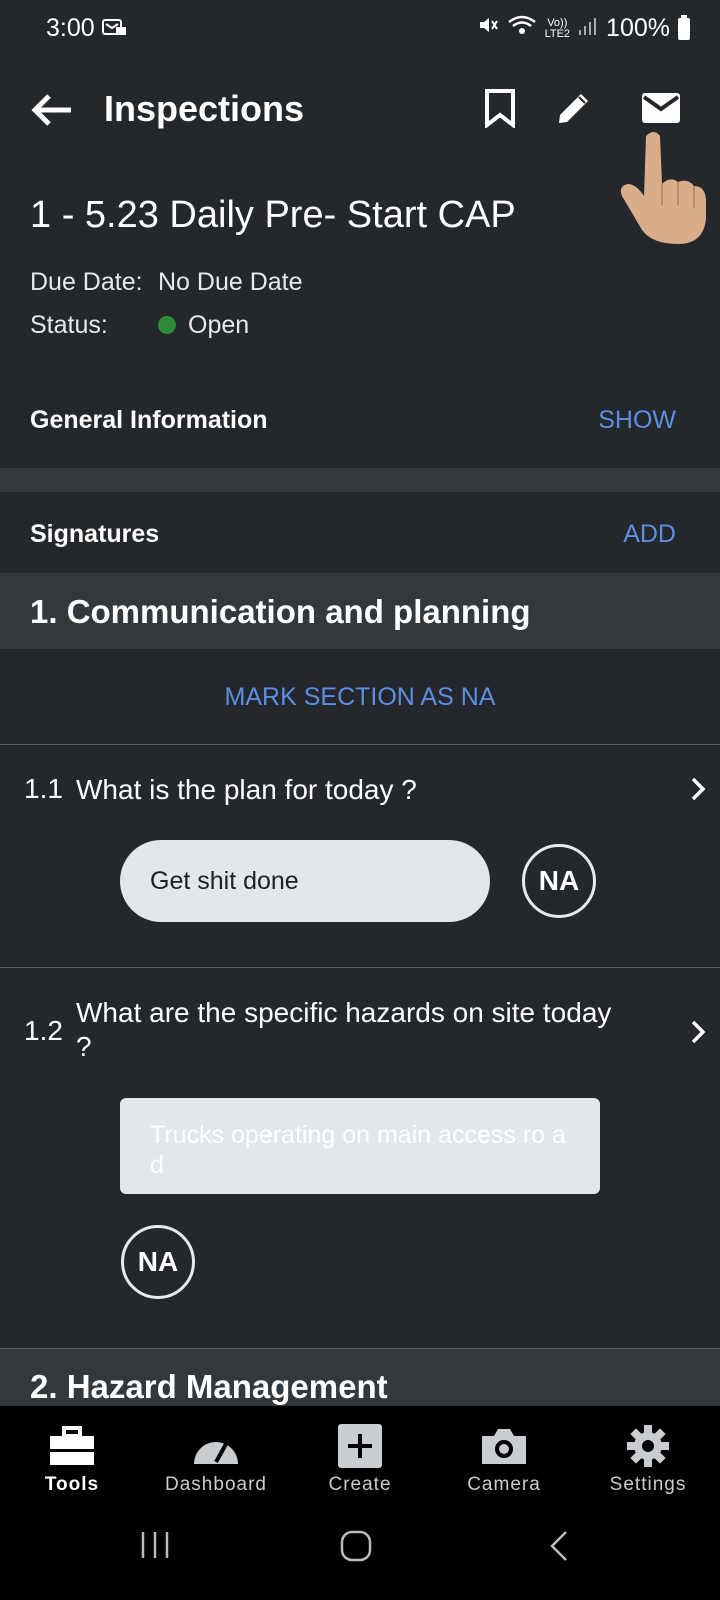 The height and width of the screenshot is (1600, 720). I want to click on general-information-label: General Information, so click(149, 420).